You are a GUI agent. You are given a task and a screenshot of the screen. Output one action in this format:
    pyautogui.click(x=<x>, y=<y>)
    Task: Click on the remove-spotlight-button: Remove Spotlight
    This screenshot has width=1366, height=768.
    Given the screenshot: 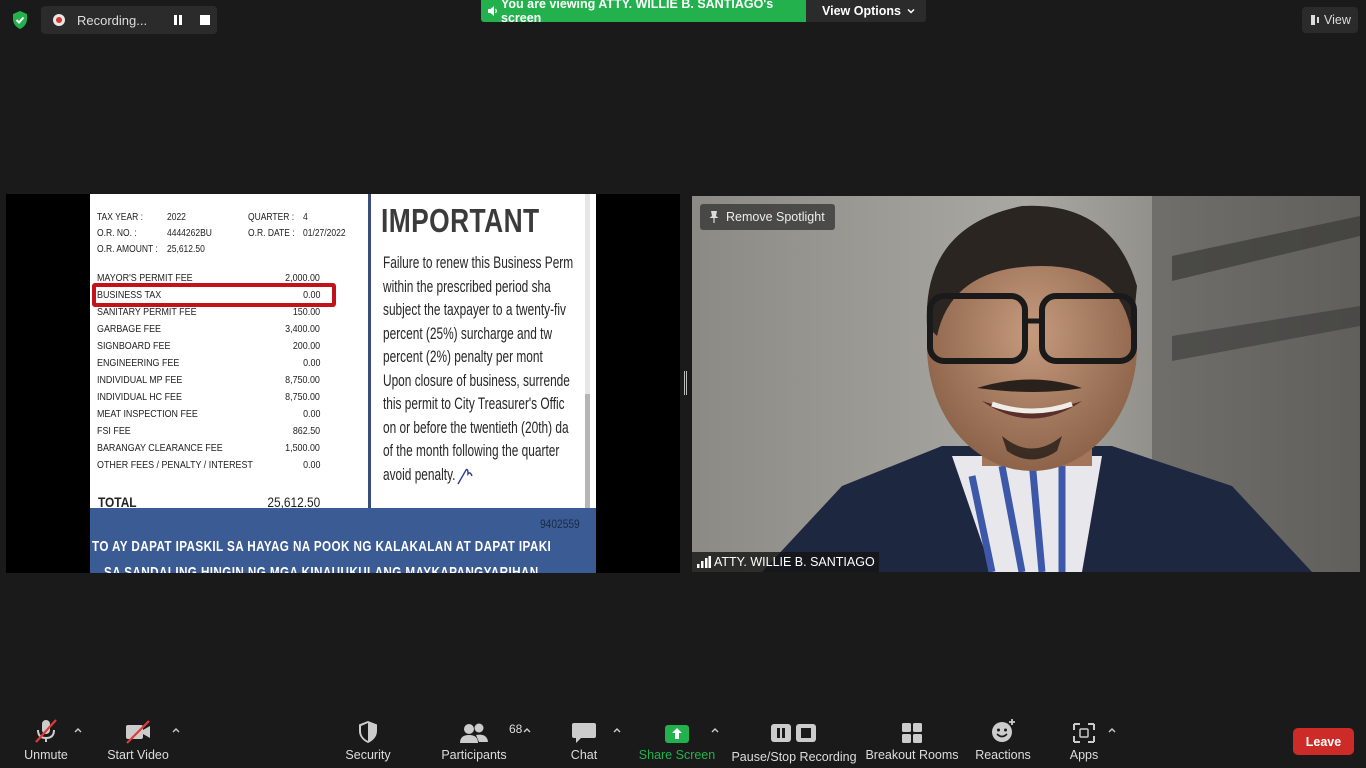 What is the action you would take?
    pyautogui.click(x=767, y=217)
    